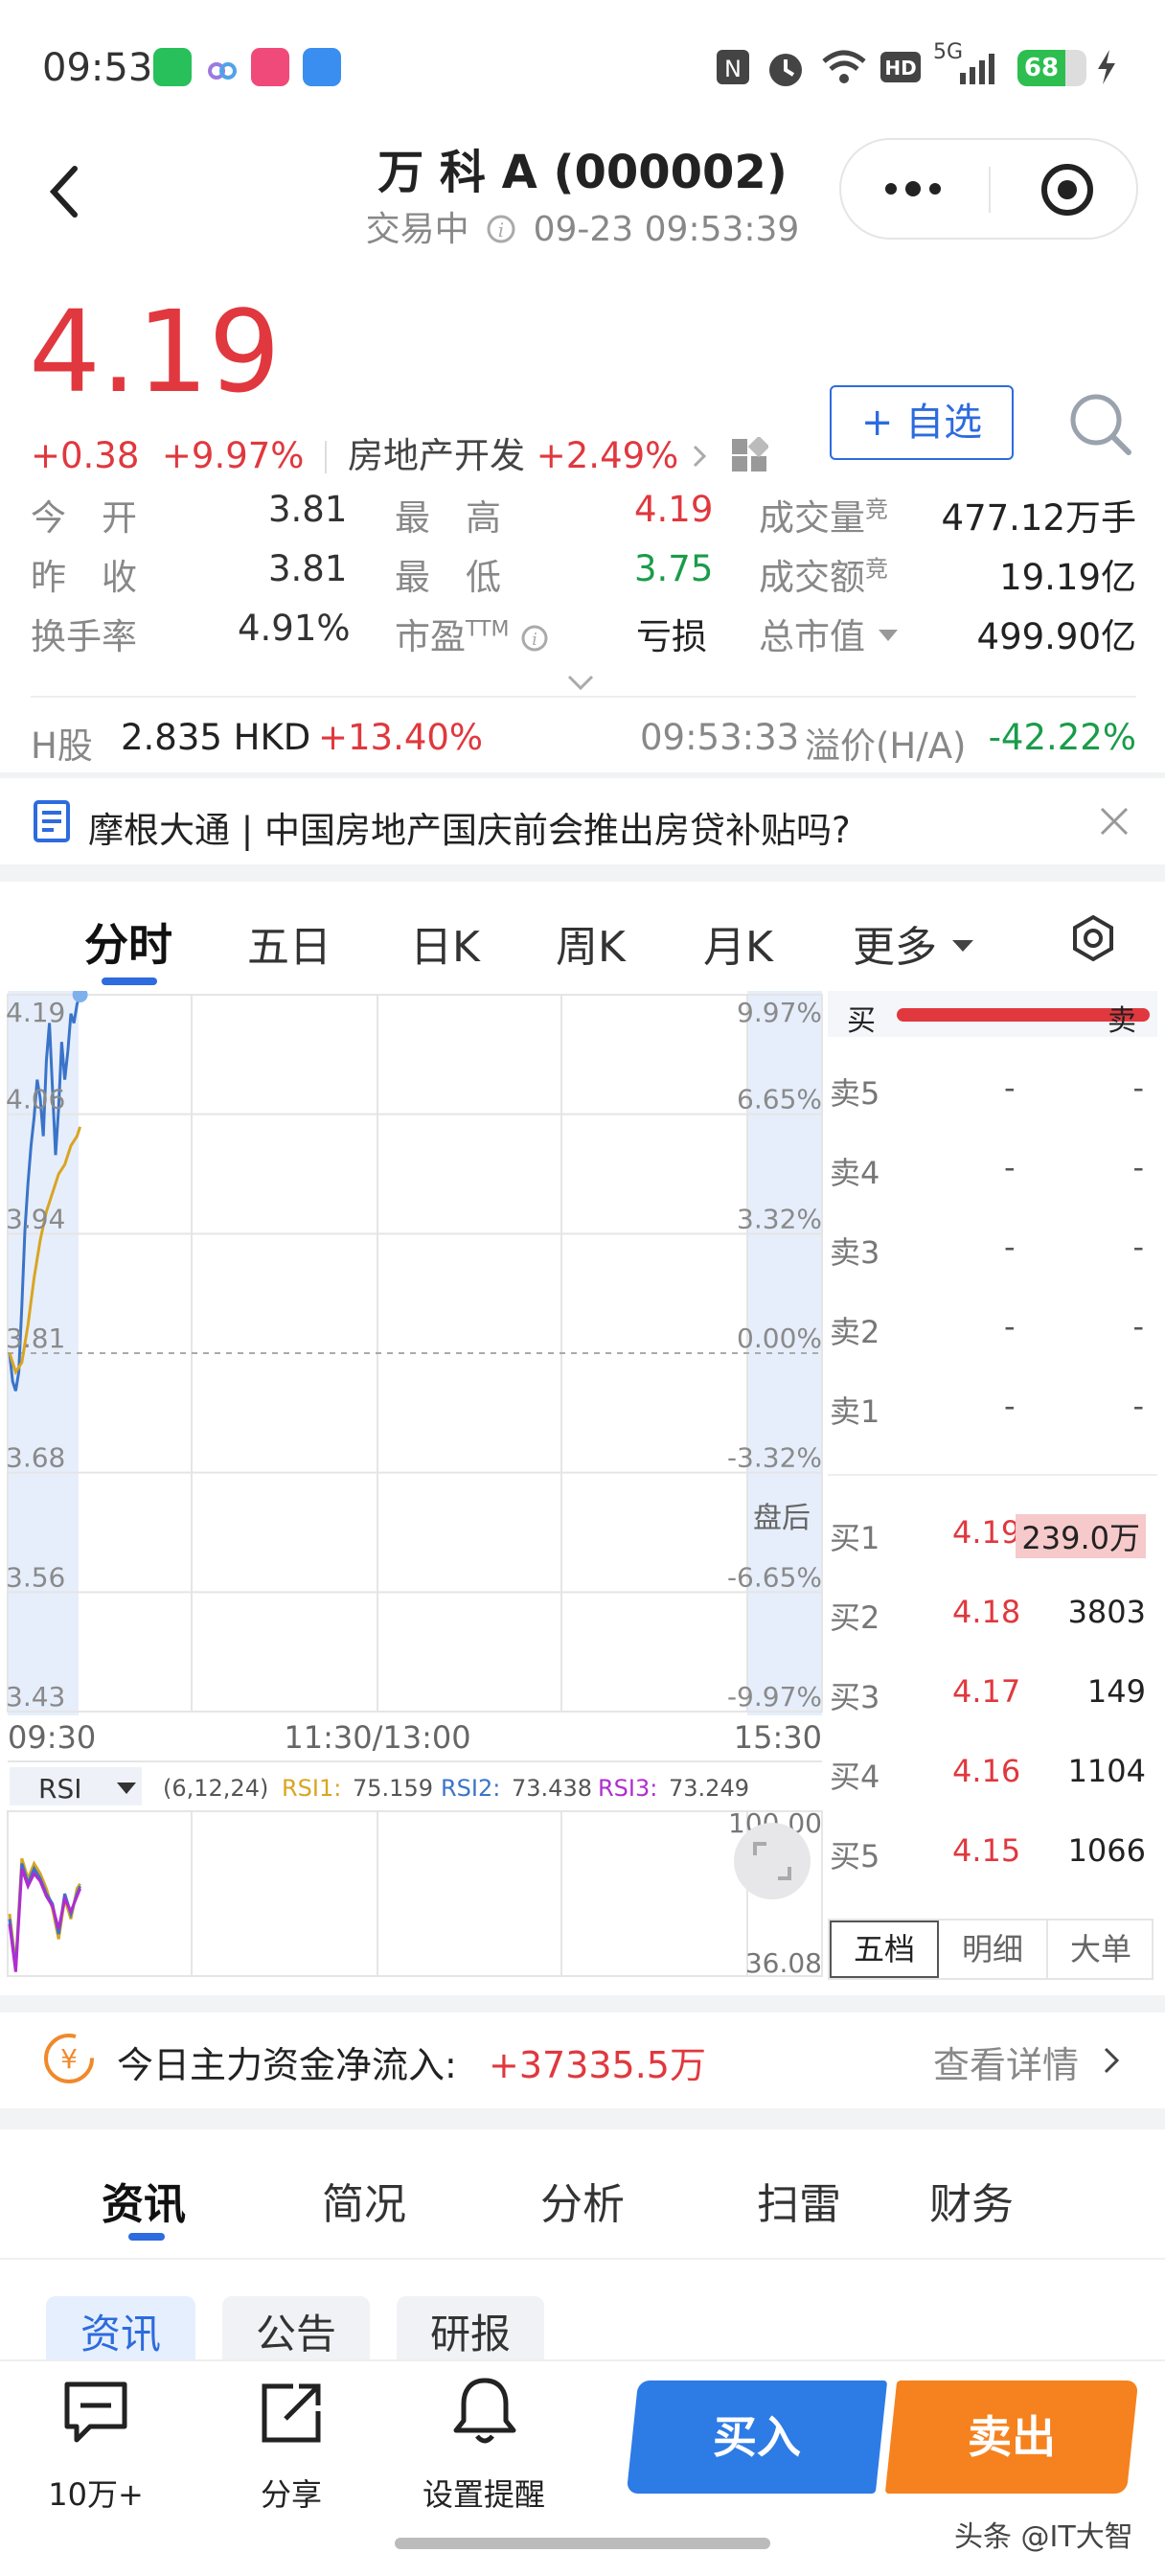 The image size is (1165, 2576). I want to click on link-icon, so click(222, 67).